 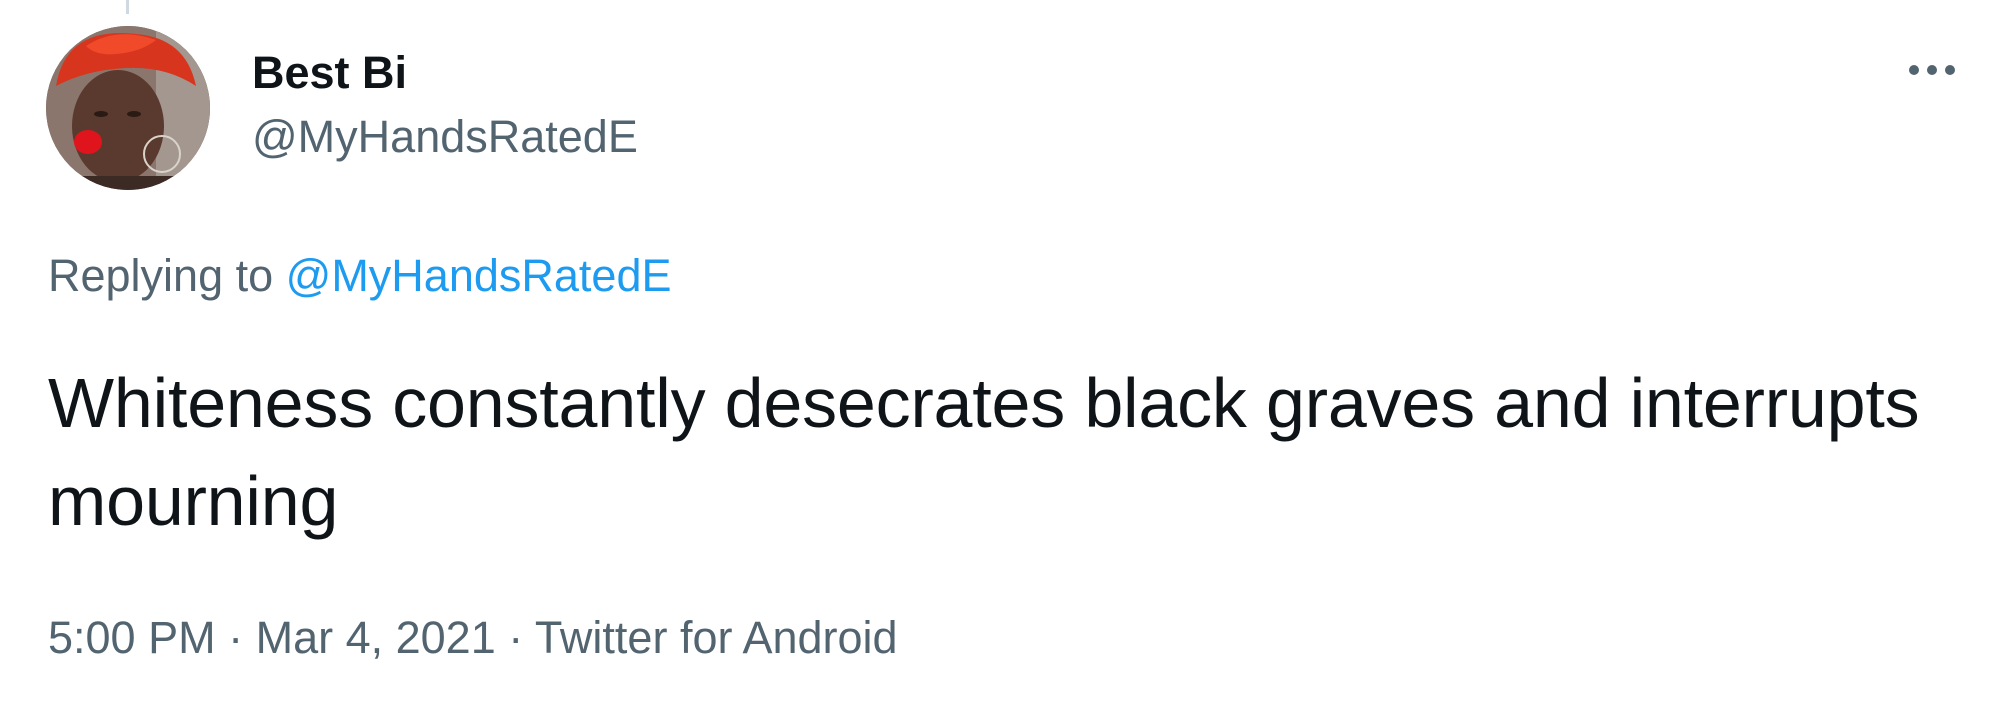 I want to click on avatar, so click(x=128, y=108).